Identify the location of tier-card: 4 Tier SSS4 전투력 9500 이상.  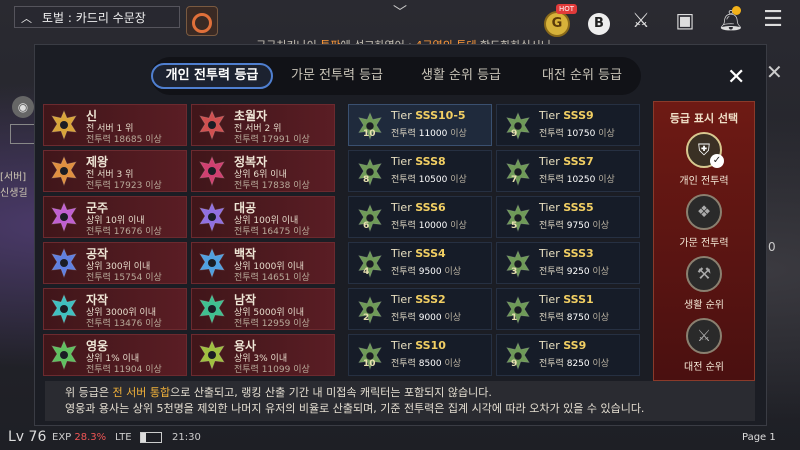
(420, 263).